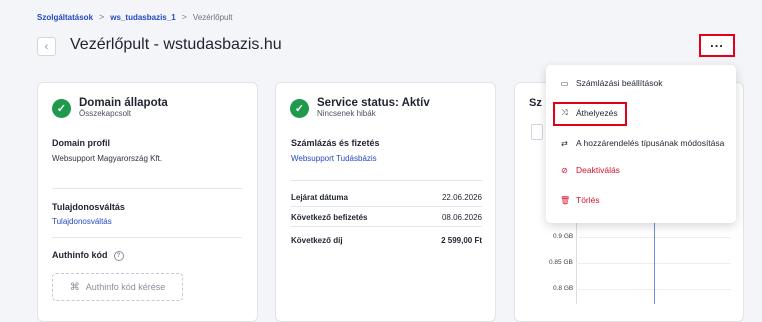  I want to click on breadcrumb-item-service: ws_tudasbazis_1, so click(142, 17).